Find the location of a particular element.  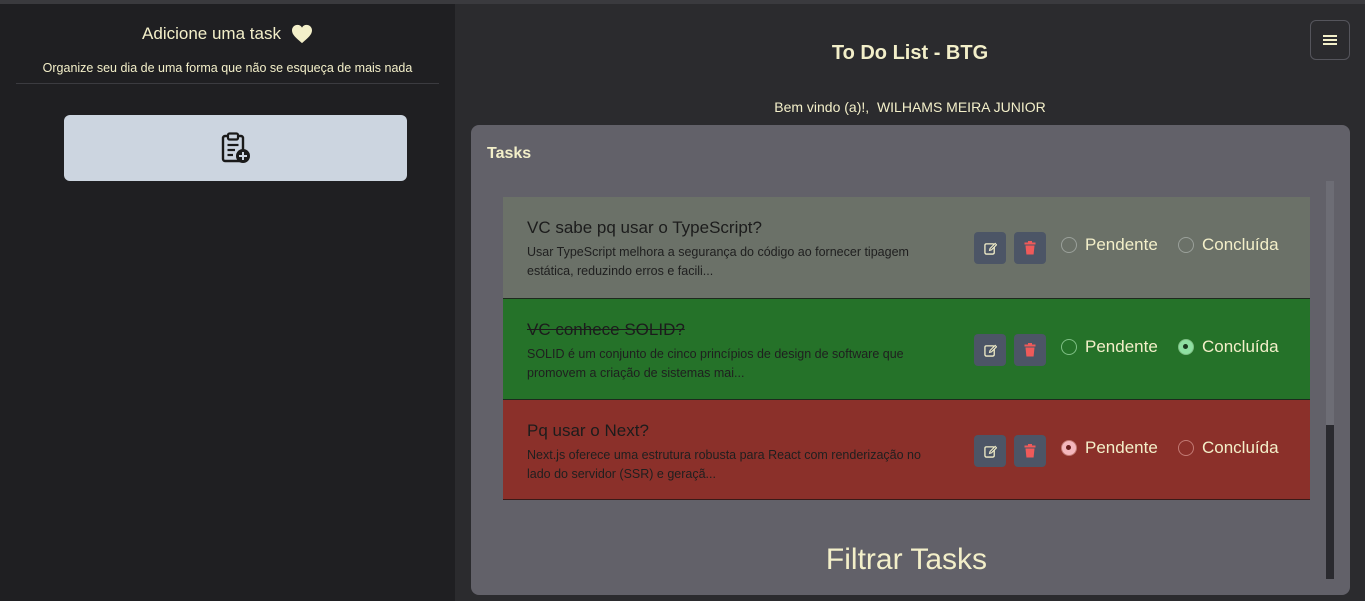

sidebar-header: Adicione uma task is located at coordinates (227, 34).